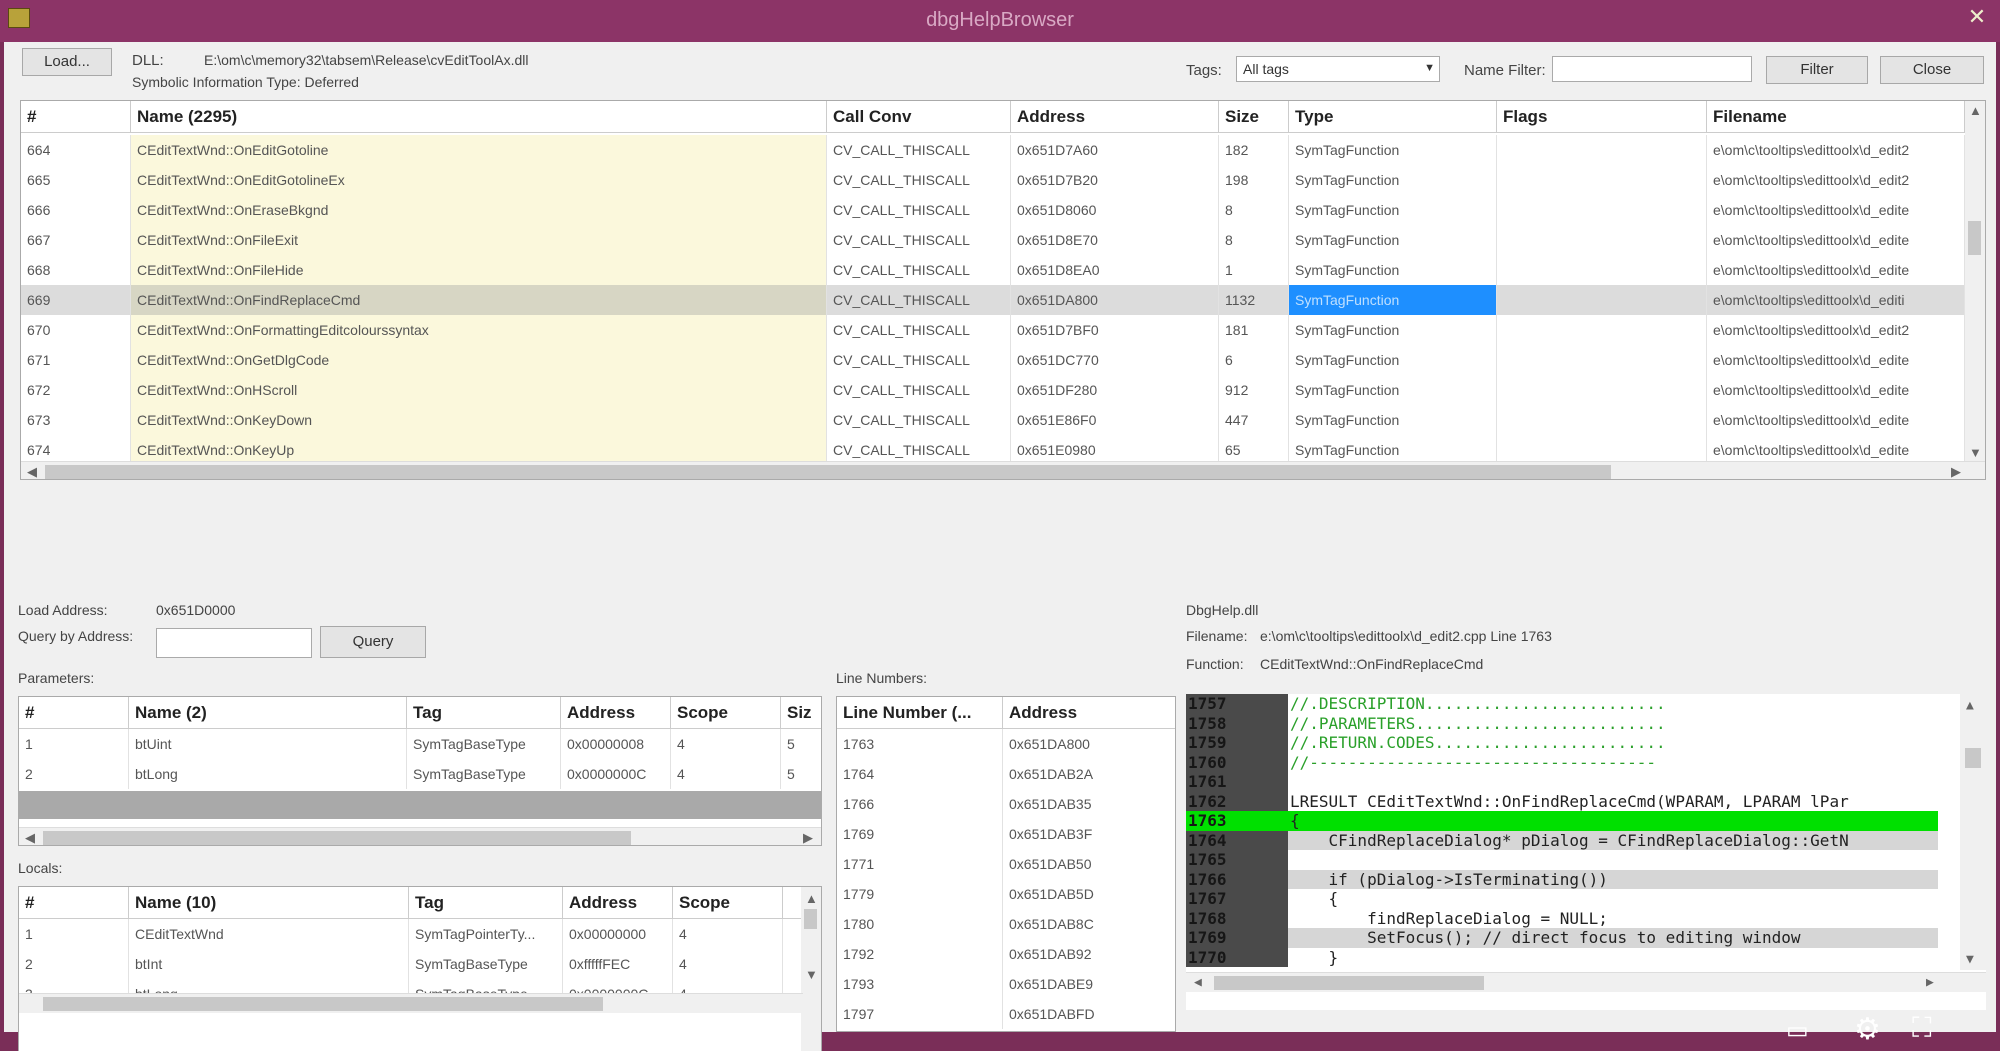  What do you see at coordinates (486, 903) in the screenshot?
I see `locals-header-cell: Tag` at bounding box center [486, 903].